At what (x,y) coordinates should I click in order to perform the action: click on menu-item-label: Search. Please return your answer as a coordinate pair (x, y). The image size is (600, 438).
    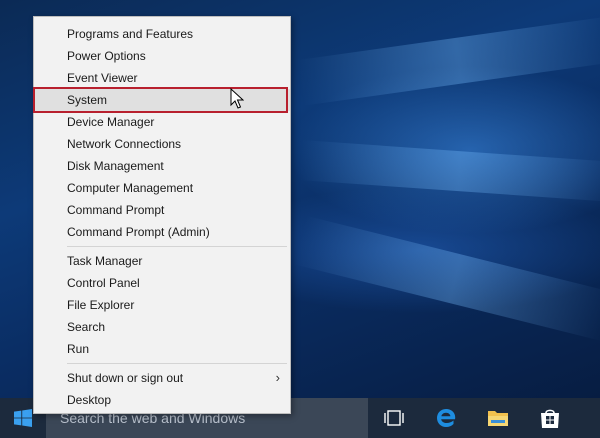
    Looking at the image, I should click on (86, 327).